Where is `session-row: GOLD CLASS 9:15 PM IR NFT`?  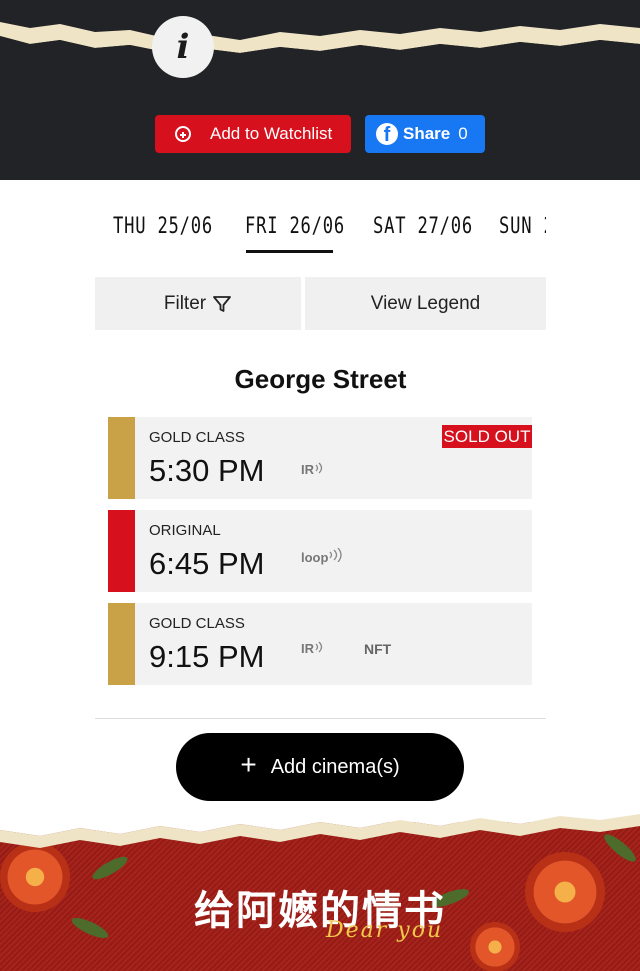 session-row: GOLD CLASS 9:15 PM IR NFT is located at coordinates (320, 644).